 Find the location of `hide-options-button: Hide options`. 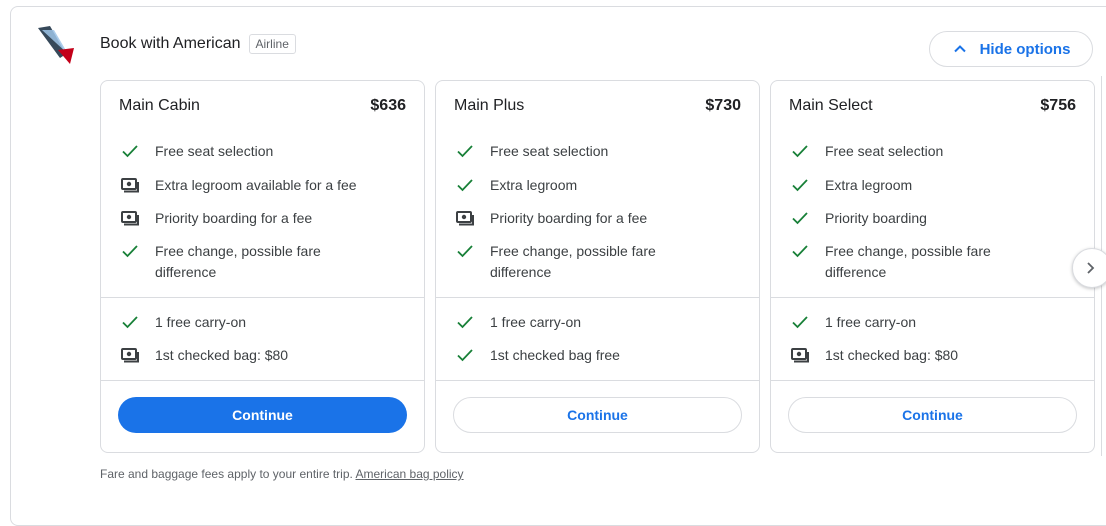

hide-options-button: Hide options is located at coordinates (1011, 49).